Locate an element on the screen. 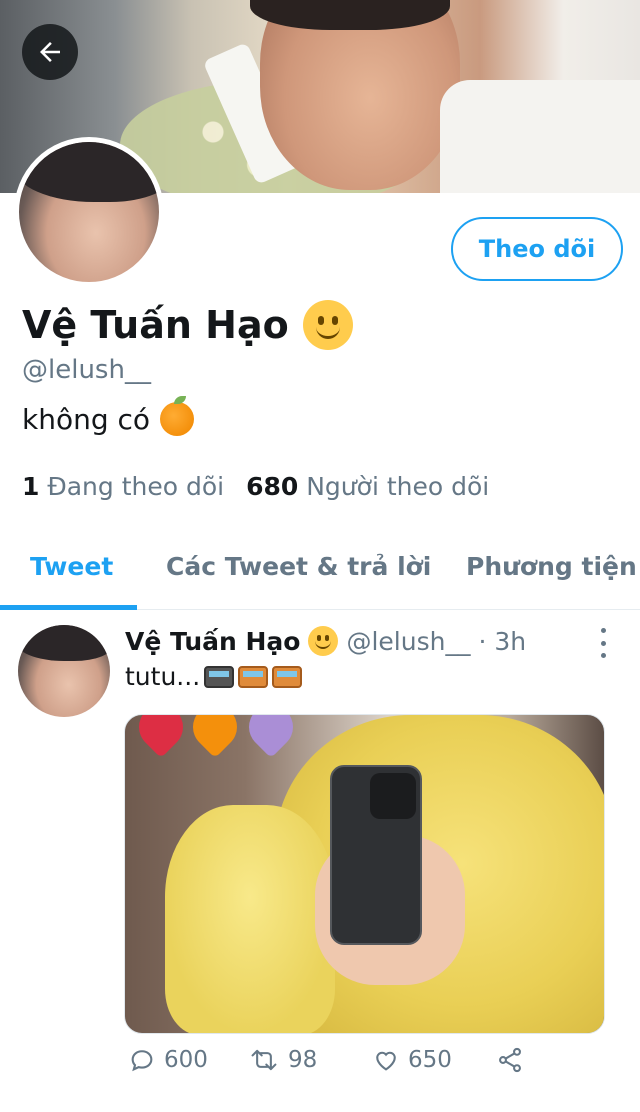 The image size is (640, 1112). tangerine-icon is located at coordinates (177, 416).